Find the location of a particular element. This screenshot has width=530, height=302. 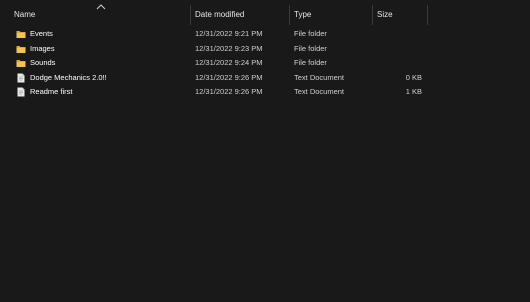

file-size: 0 KB is located at coordinates (413, 77).